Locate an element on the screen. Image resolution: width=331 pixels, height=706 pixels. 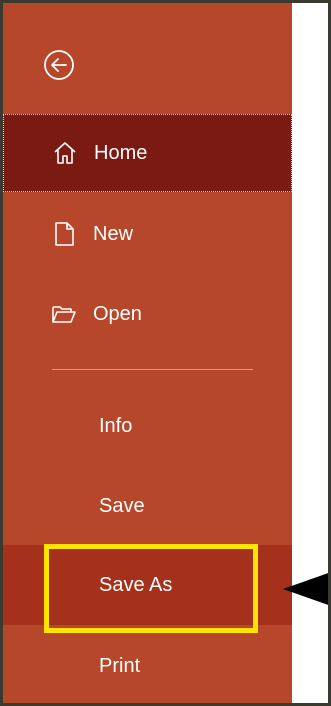
sidebar-item-save: Save is located at coordinates (147, 506).